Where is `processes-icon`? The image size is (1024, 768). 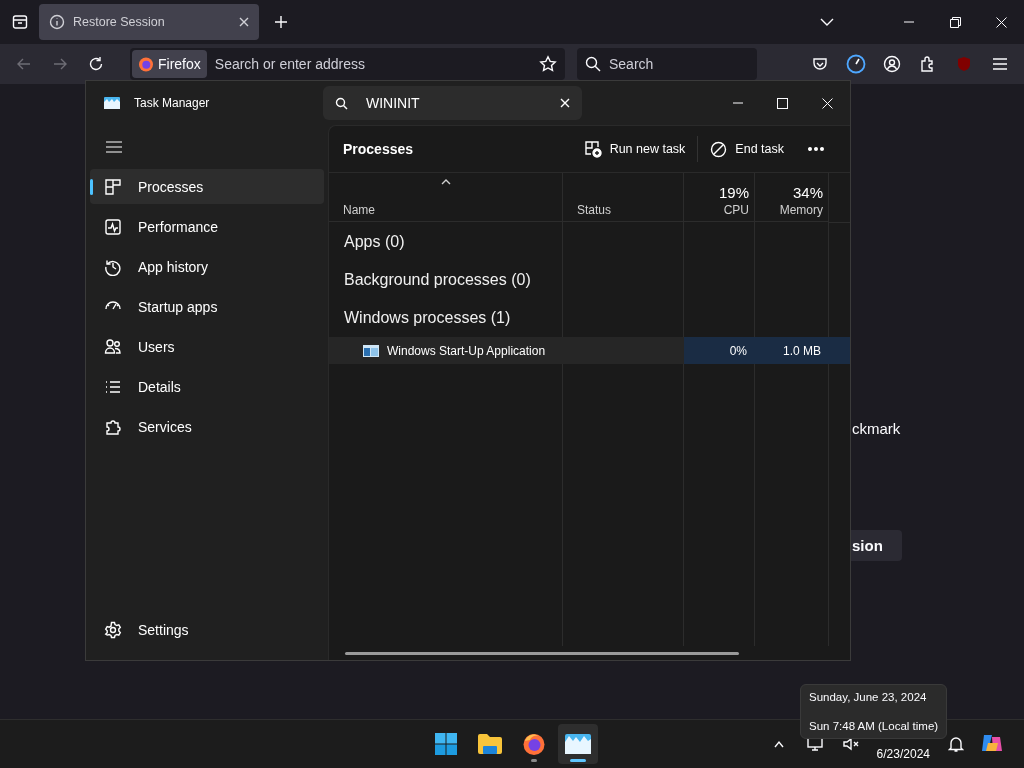 processes-icon is located at coordinates (113, 186).